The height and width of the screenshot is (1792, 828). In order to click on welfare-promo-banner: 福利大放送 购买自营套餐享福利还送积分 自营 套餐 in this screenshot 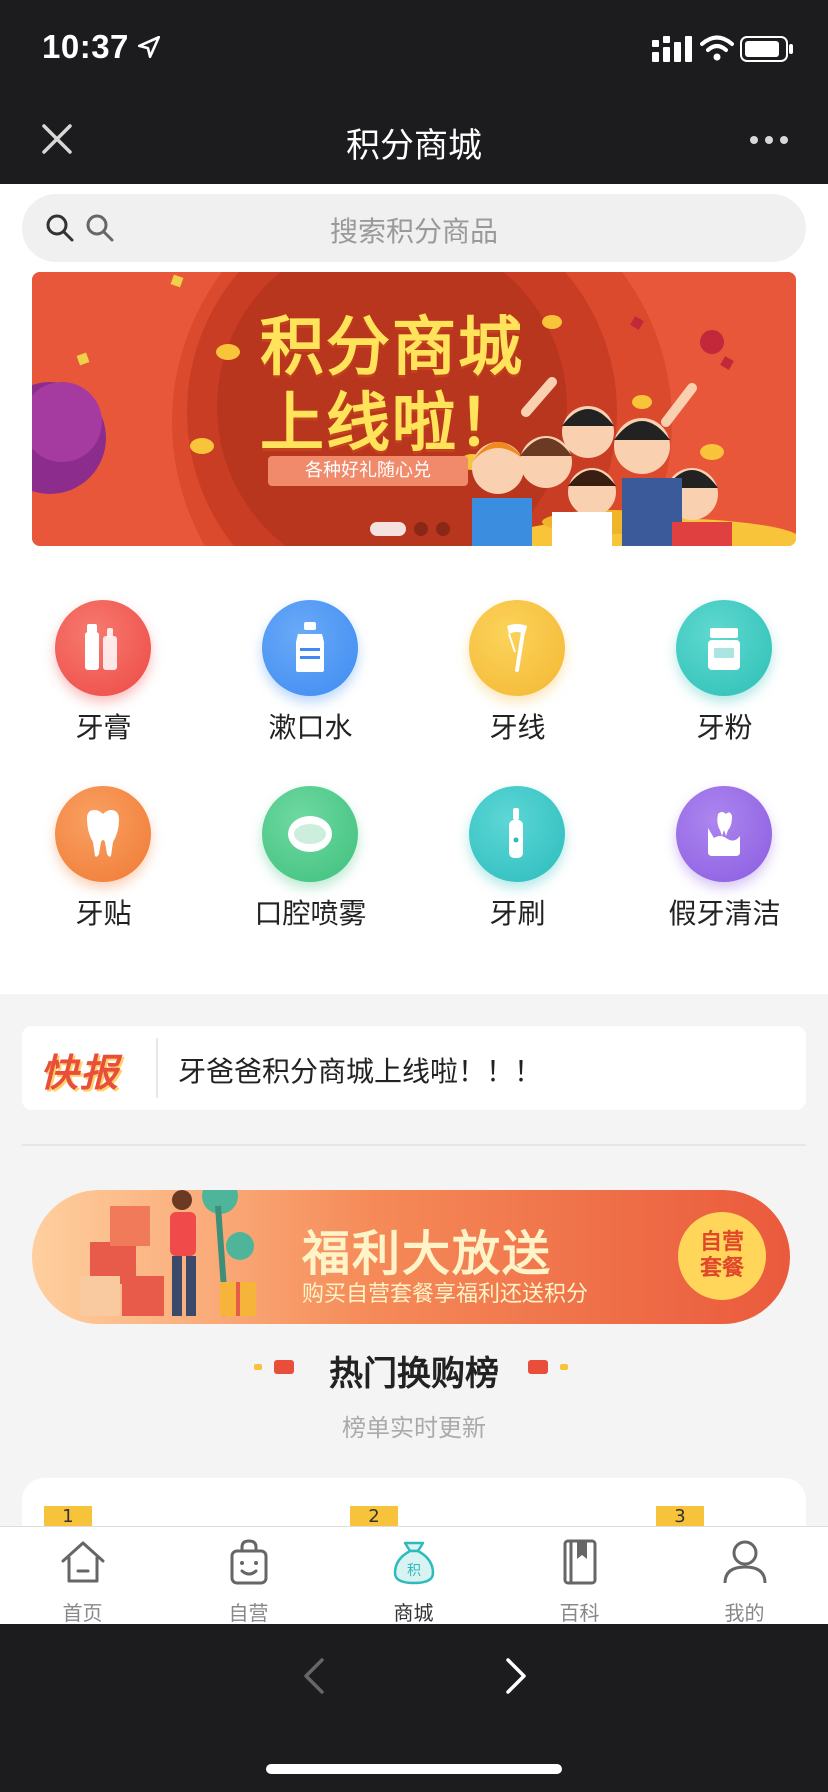, I will do `click(411, 1257)`.